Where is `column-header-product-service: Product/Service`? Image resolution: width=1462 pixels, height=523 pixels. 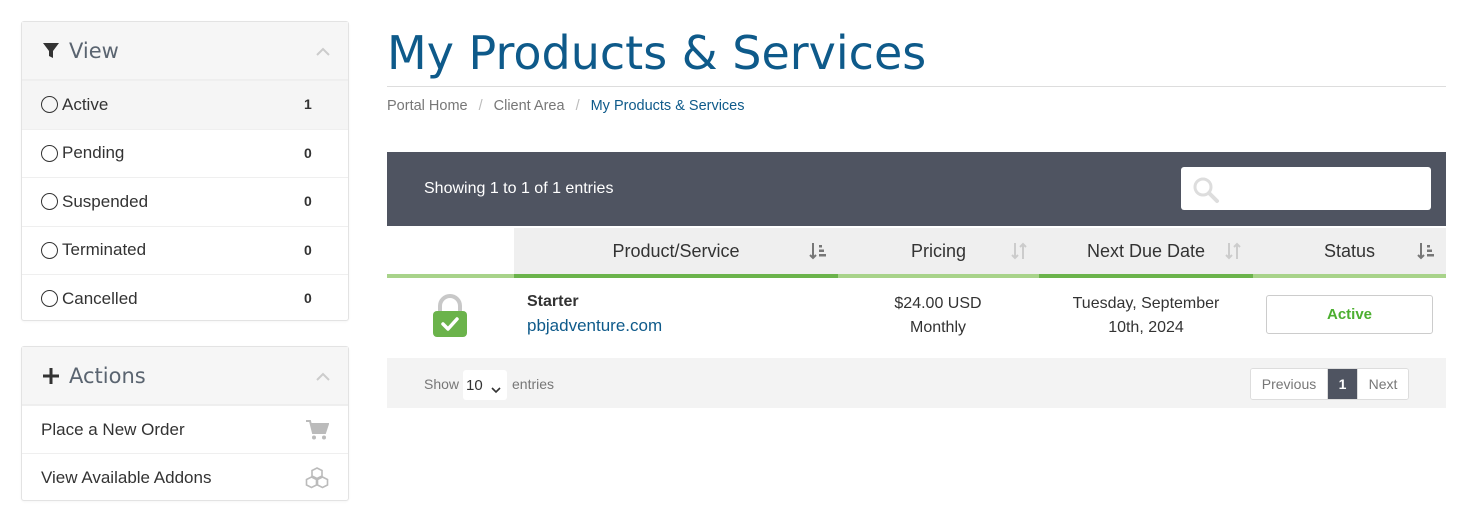 column-header-product-service: Product/Service is located at coordinates (676, 253).